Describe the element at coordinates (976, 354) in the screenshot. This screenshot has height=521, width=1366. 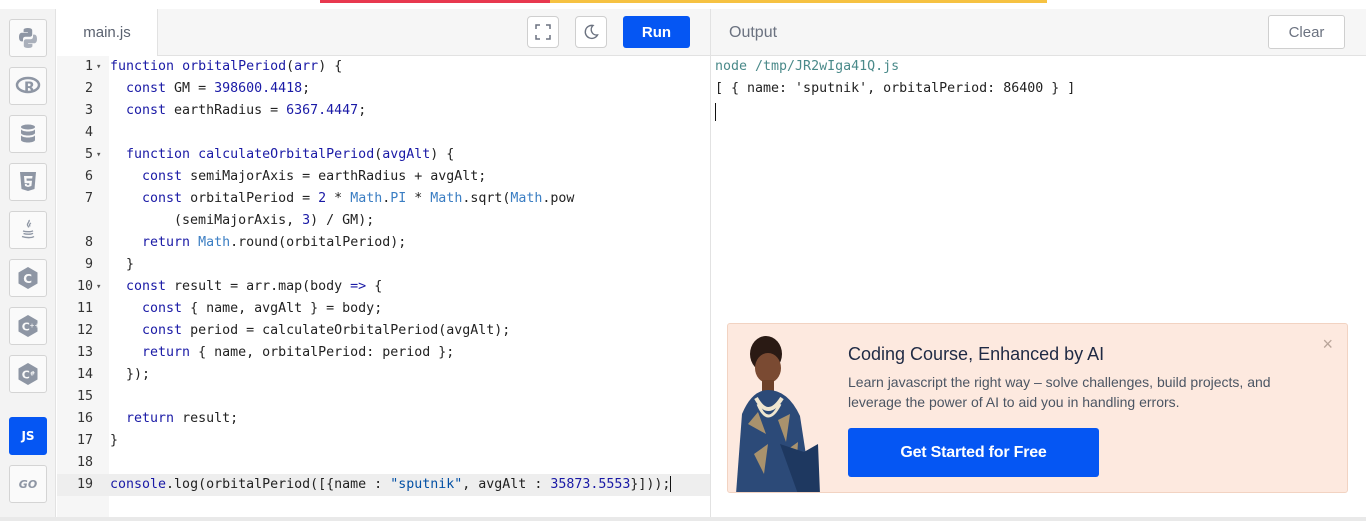
I see `ad-headline: Coding Course, Enhanced by AI` at that location.